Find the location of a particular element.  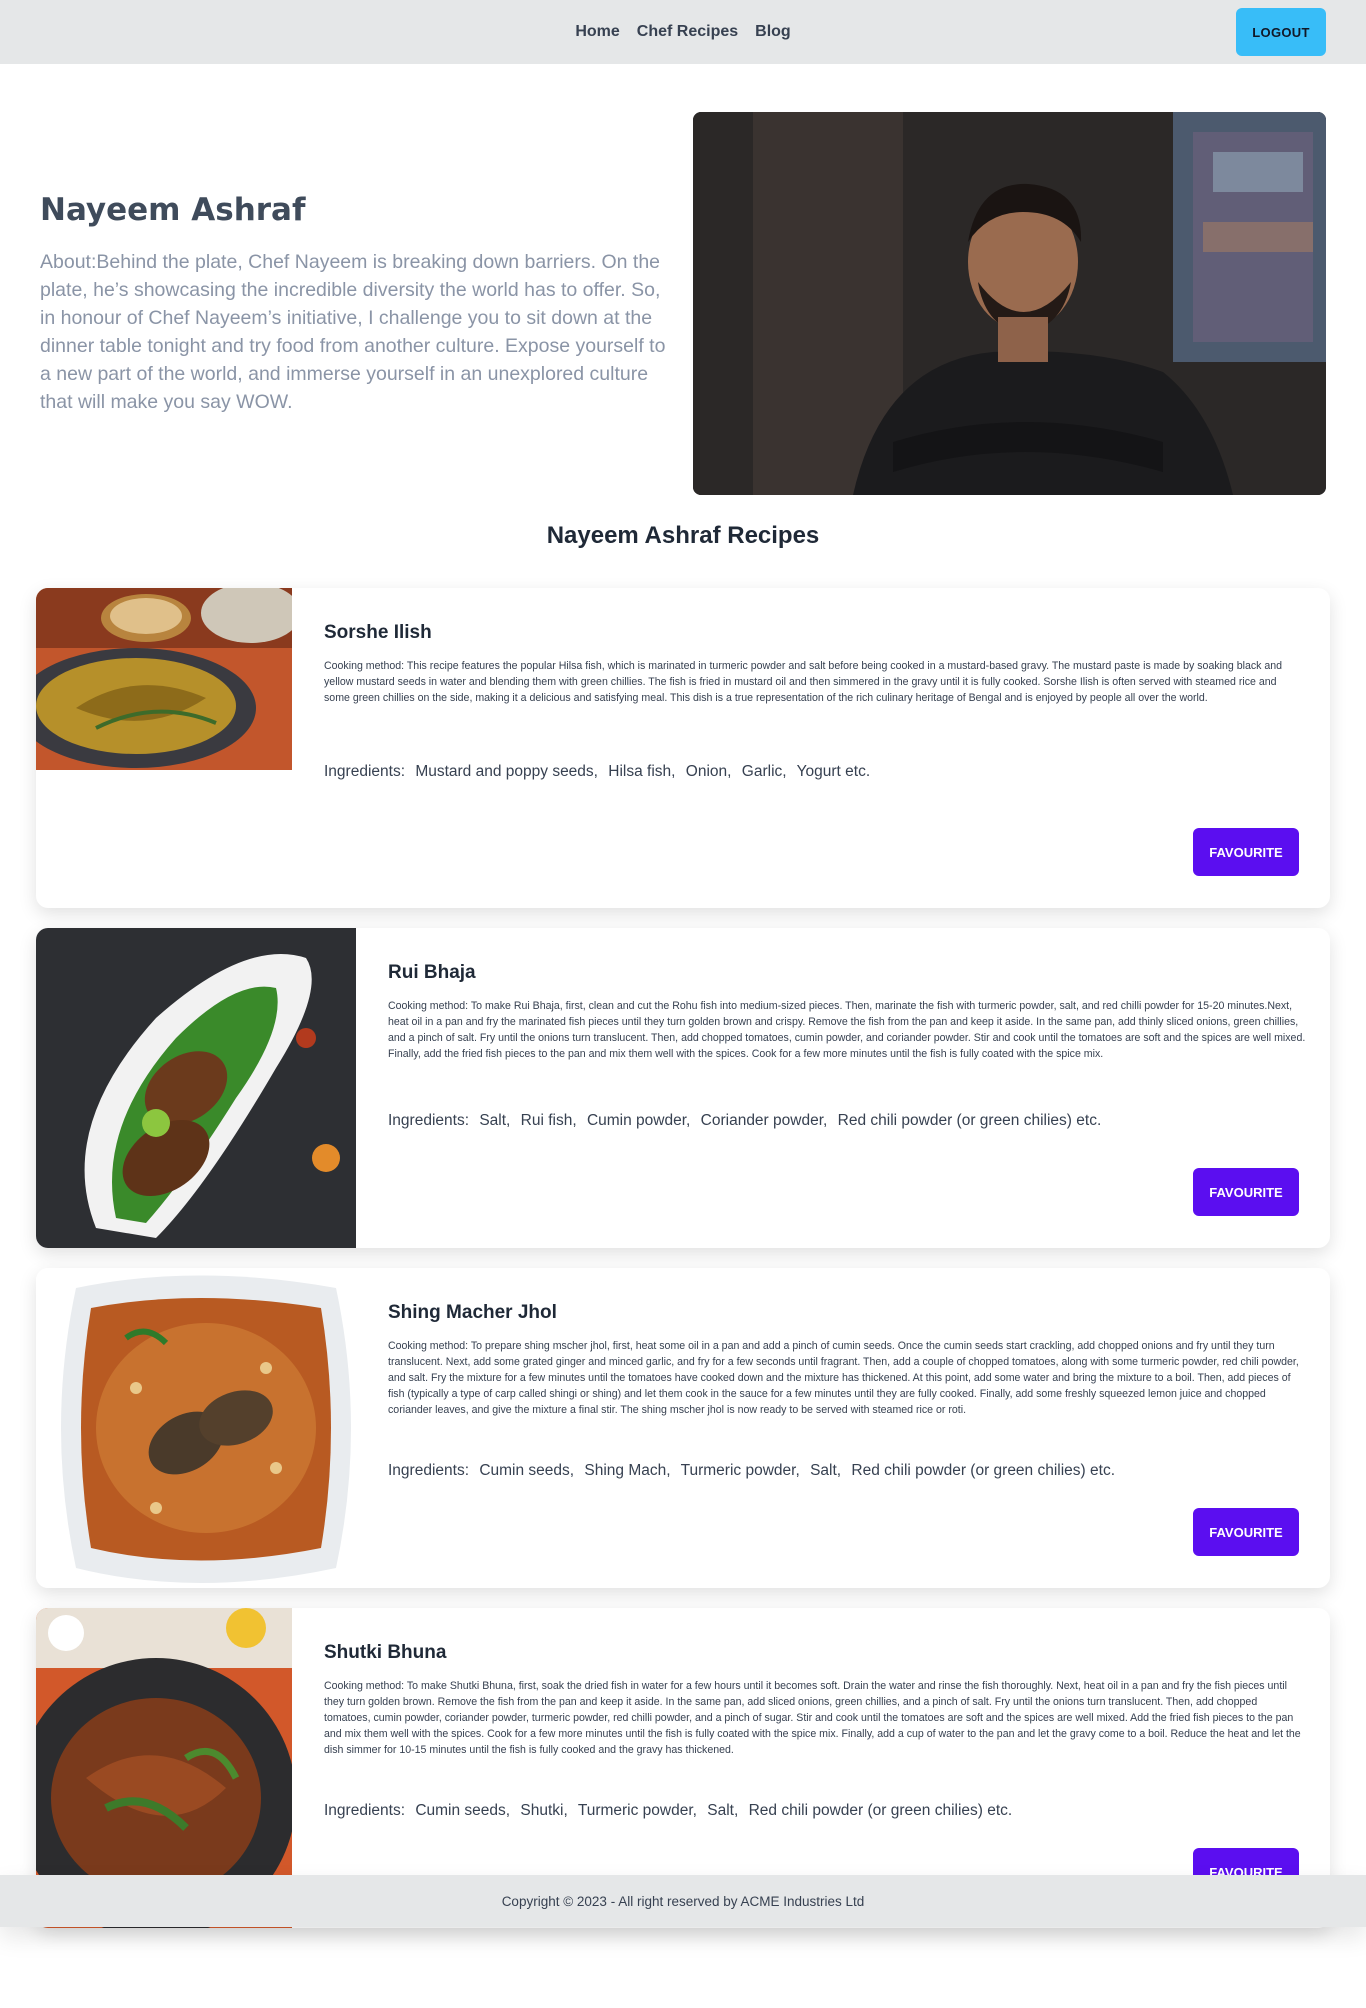

ingredient: Shing Mach, is located at coordinates (627, 1470).